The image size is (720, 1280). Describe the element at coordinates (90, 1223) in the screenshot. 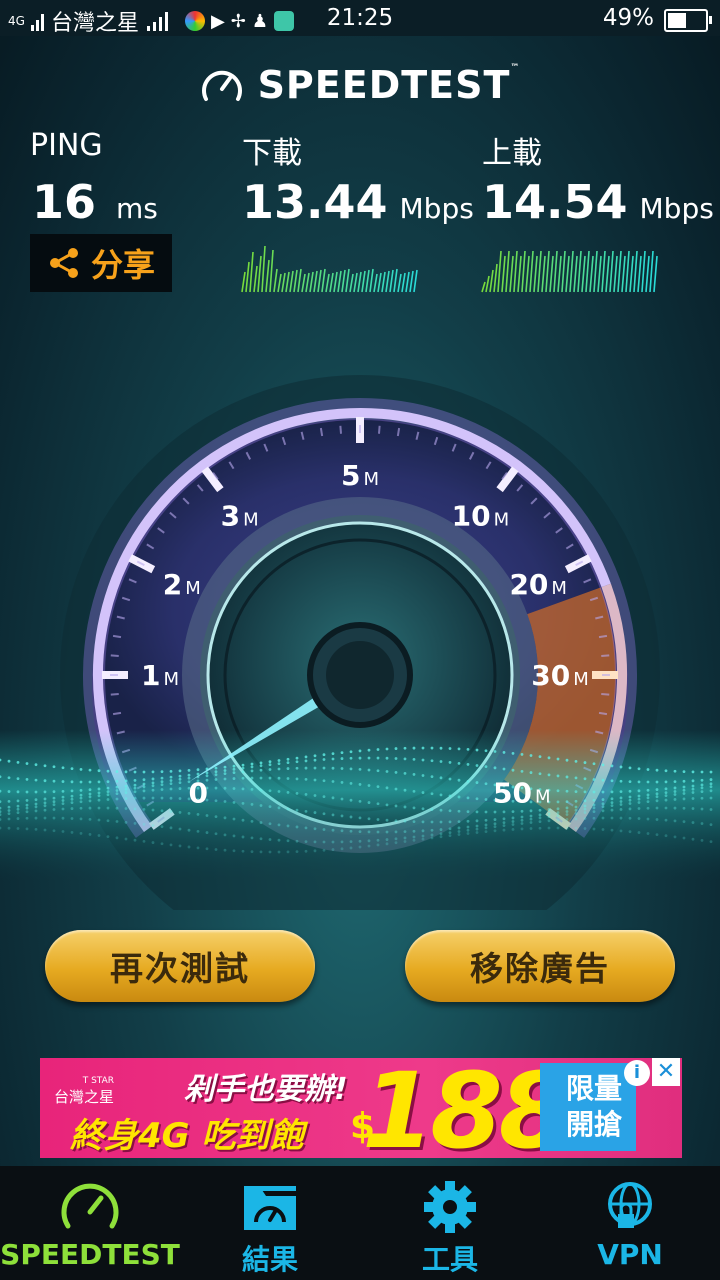

I see `nav-speedtest: SPEEDTEST` at that location.